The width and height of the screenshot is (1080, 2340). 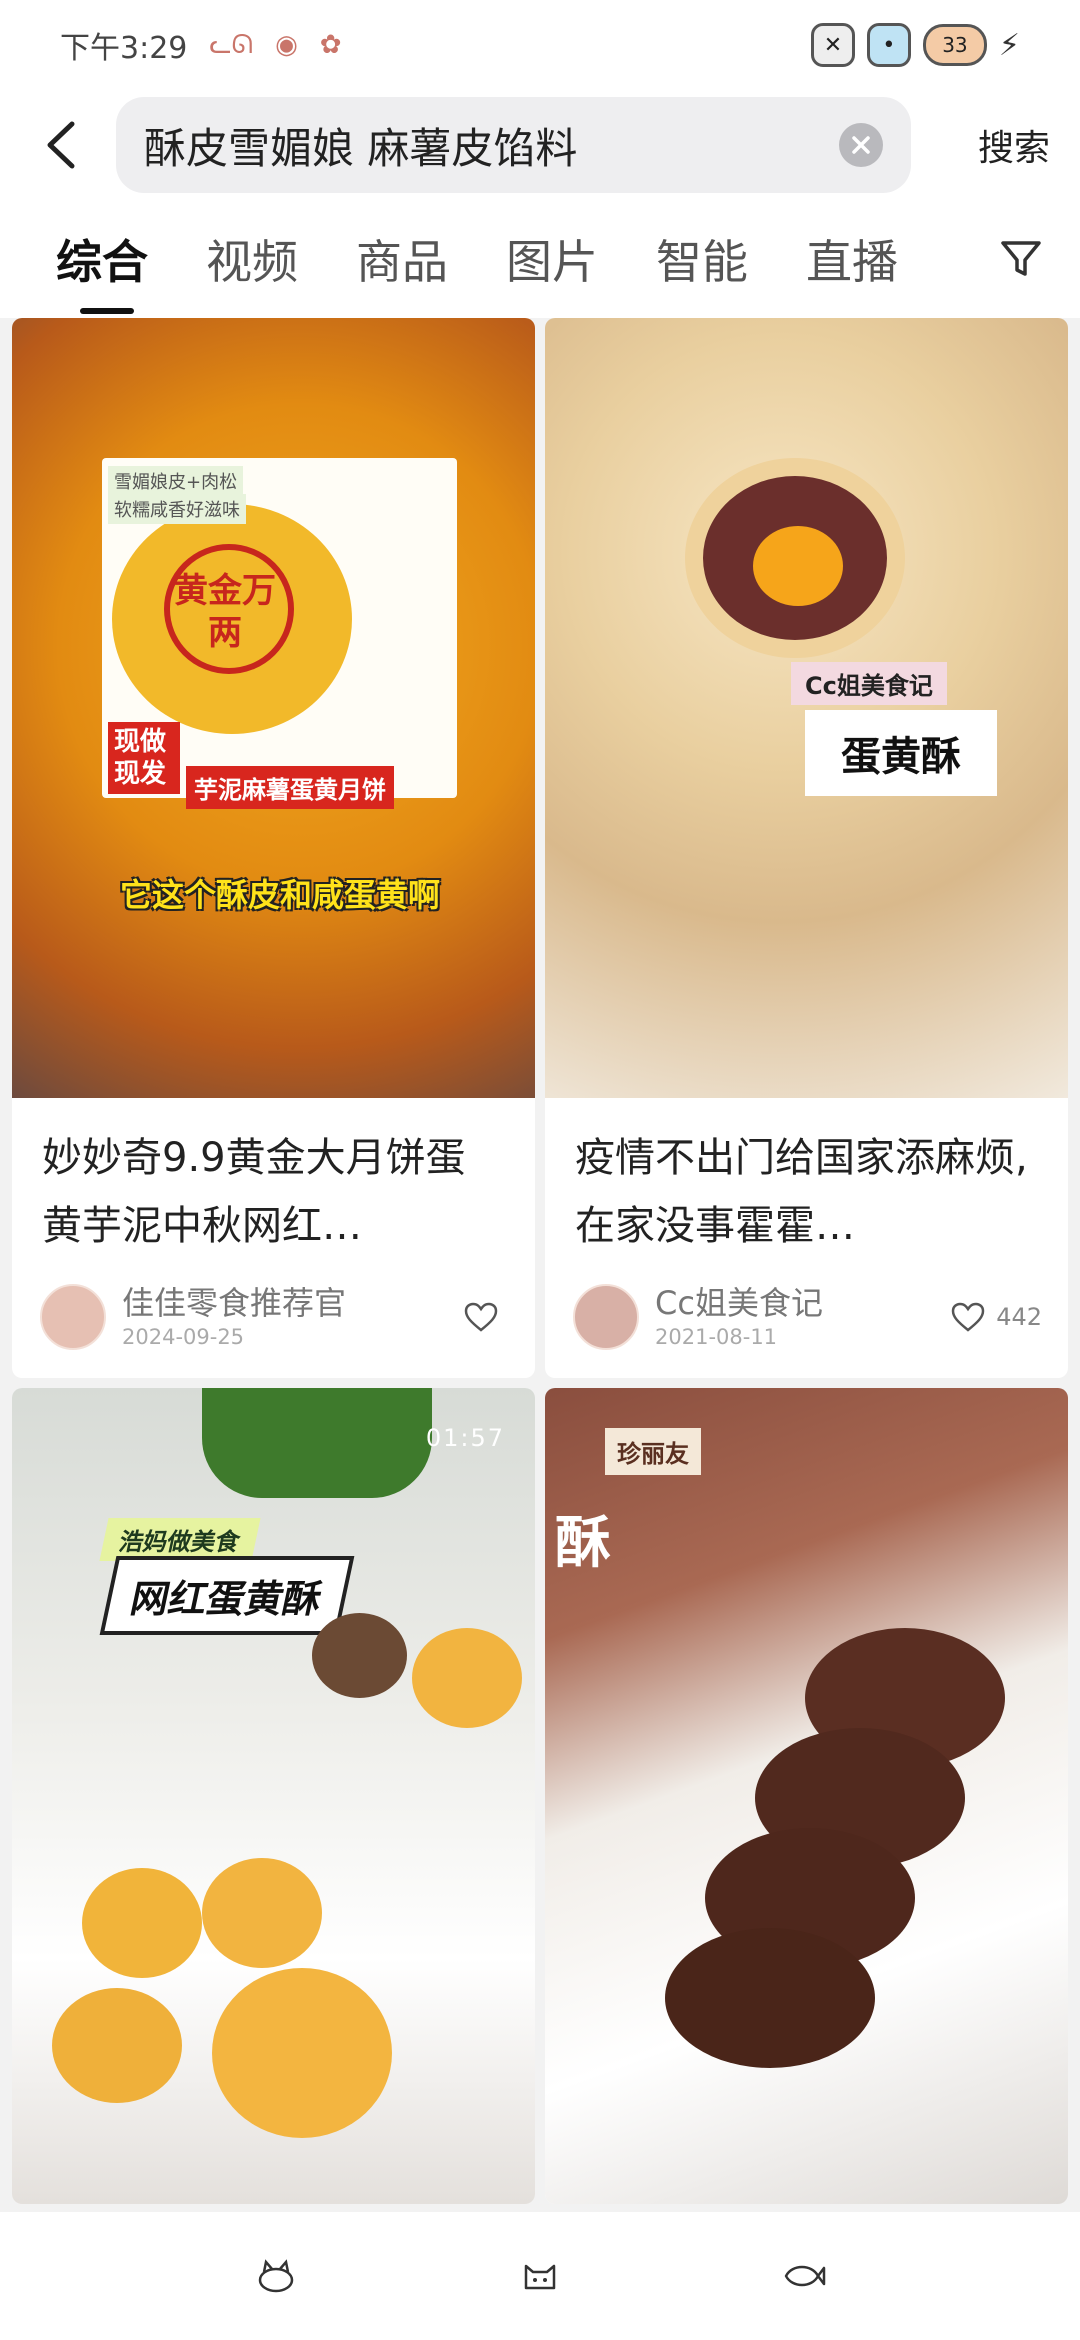 I want to click on back-button, so click(x=62, y=145).